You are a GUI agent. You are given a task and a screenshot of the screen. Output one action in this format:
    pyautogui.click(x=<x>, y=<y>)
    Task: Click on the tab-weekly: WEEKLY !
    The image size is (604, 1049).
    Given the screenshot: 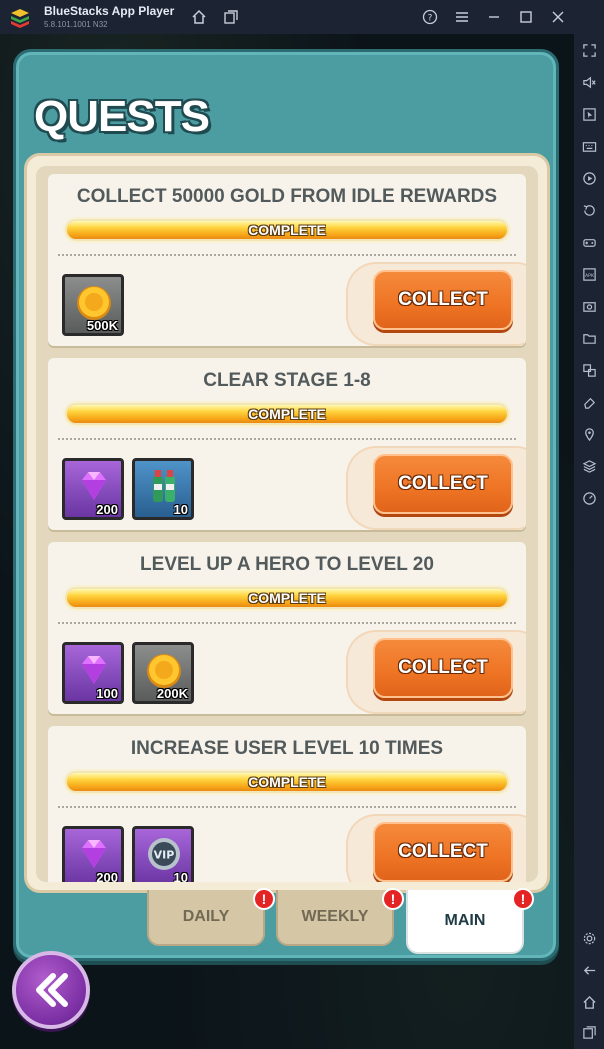 What is the action you would take?
    pyautogui.click(x=340, y=917)
    